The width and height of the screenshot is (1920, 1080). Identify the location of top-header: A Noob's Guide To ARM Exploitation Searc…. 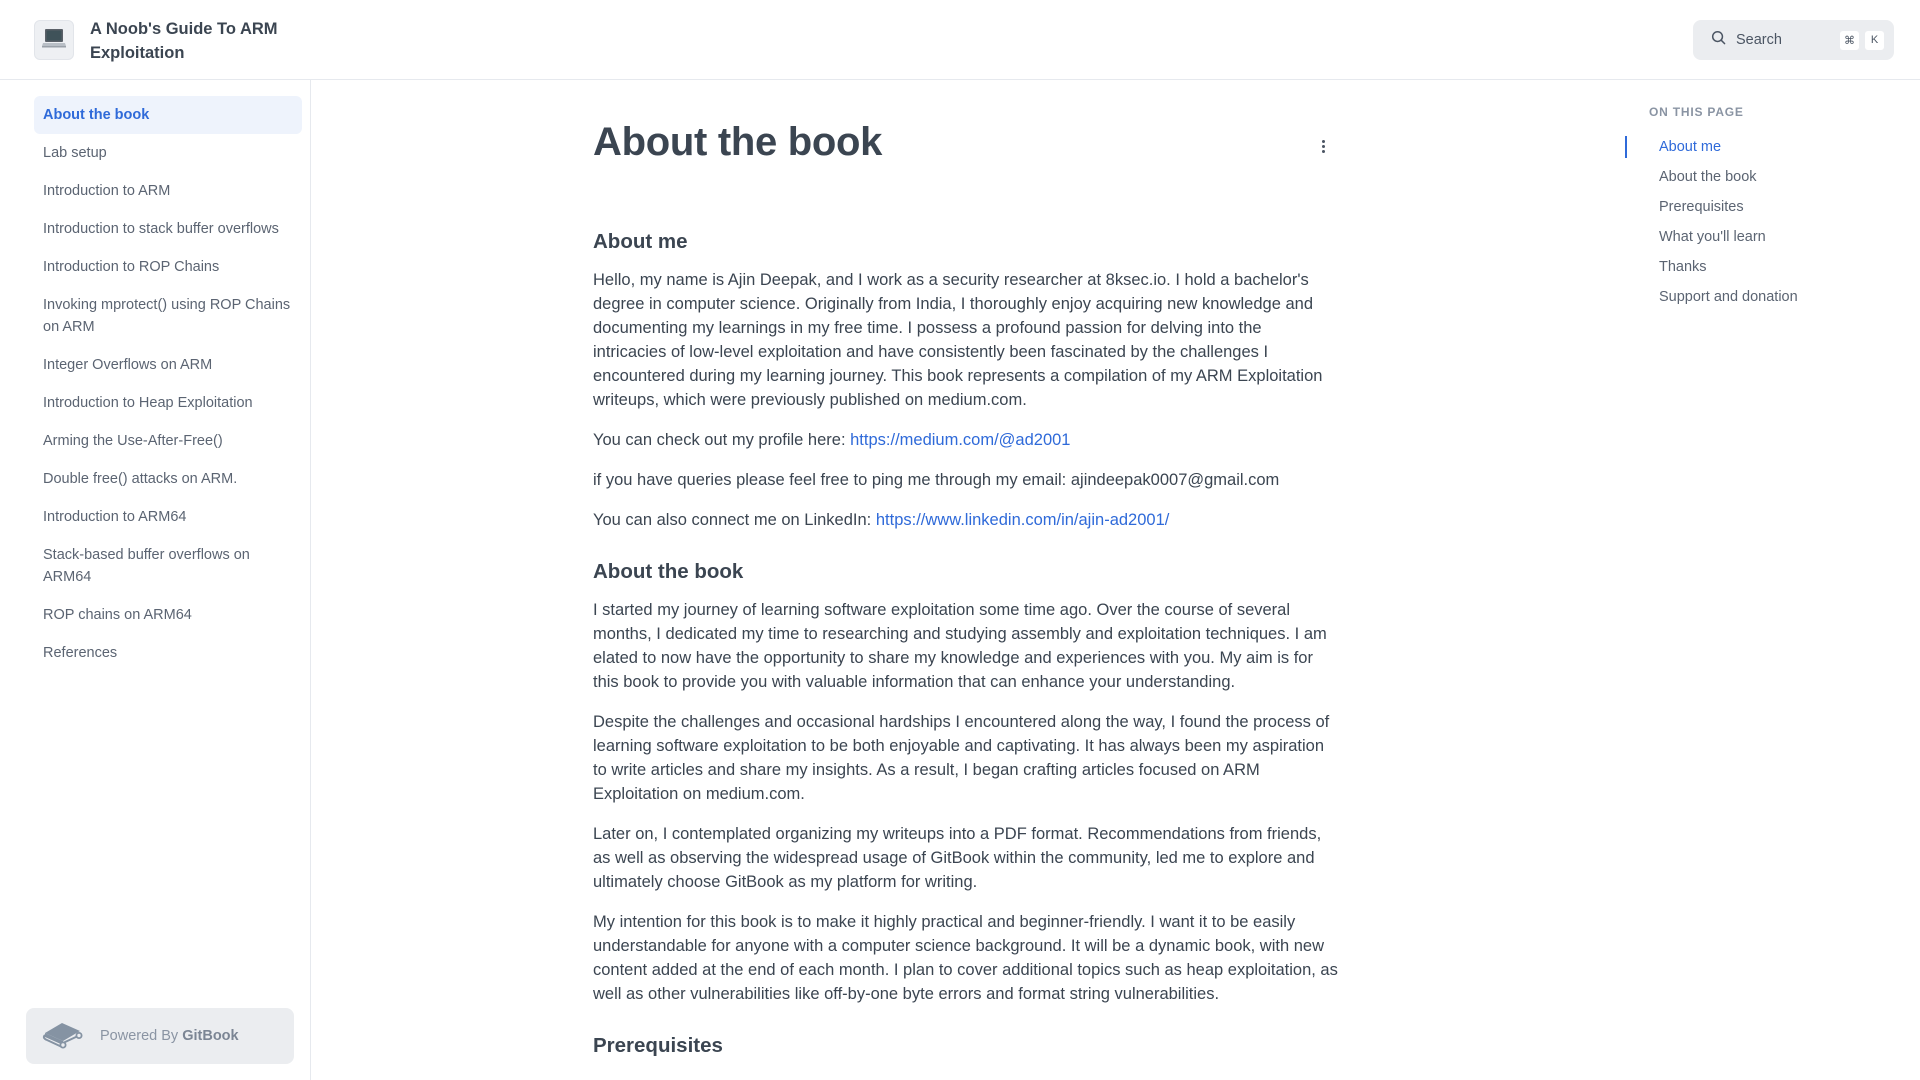
(960, 40).